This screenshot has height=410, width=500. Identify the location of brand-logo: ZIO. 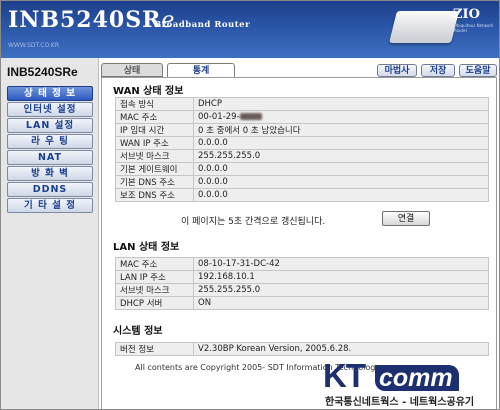
(466, 14).